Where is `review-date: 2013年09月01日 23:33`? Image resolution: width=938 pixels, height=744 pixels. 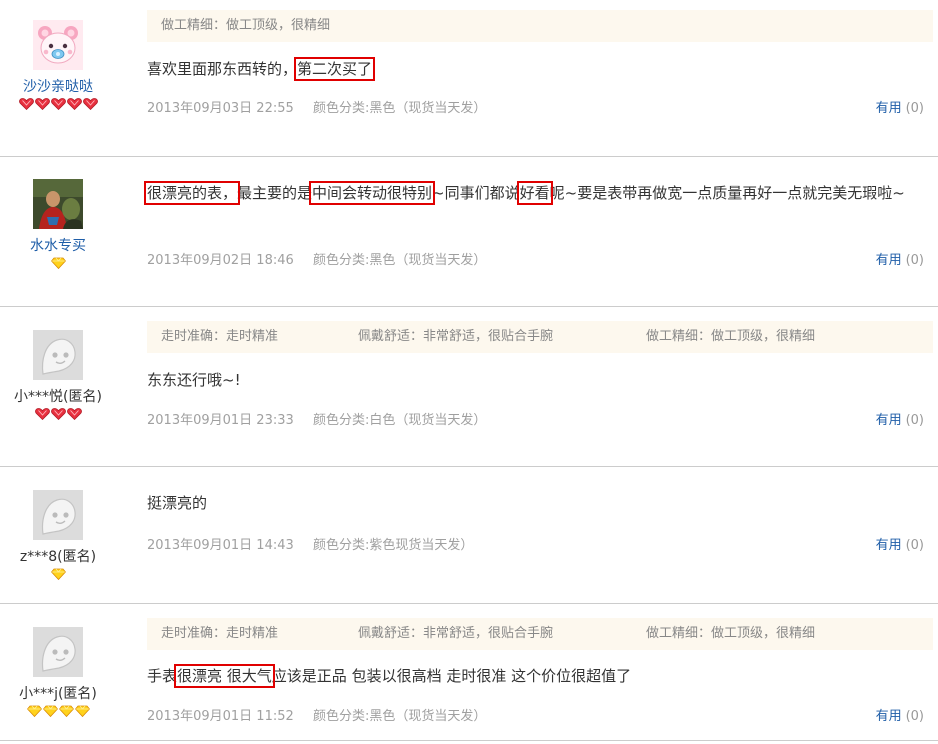
review-date: 2013年09月01日 23:33 is located at coordinates (220, 420).